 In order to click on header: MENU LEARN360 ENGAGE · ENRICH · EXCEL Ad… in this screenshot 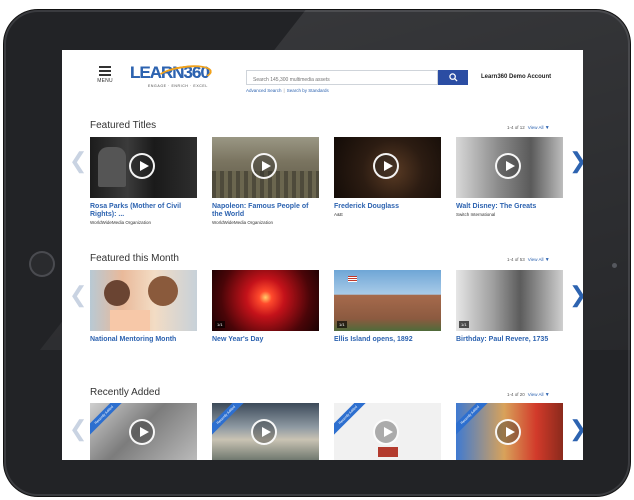, I will do `click(322, 75)`.